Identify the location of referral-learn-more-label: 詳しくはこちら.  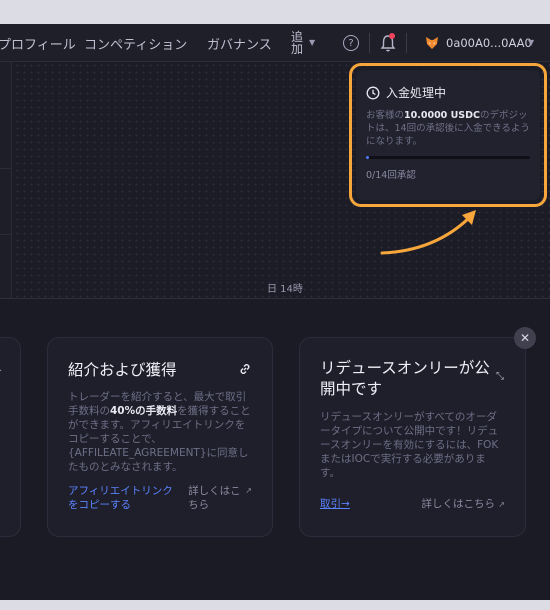
(214, 498).